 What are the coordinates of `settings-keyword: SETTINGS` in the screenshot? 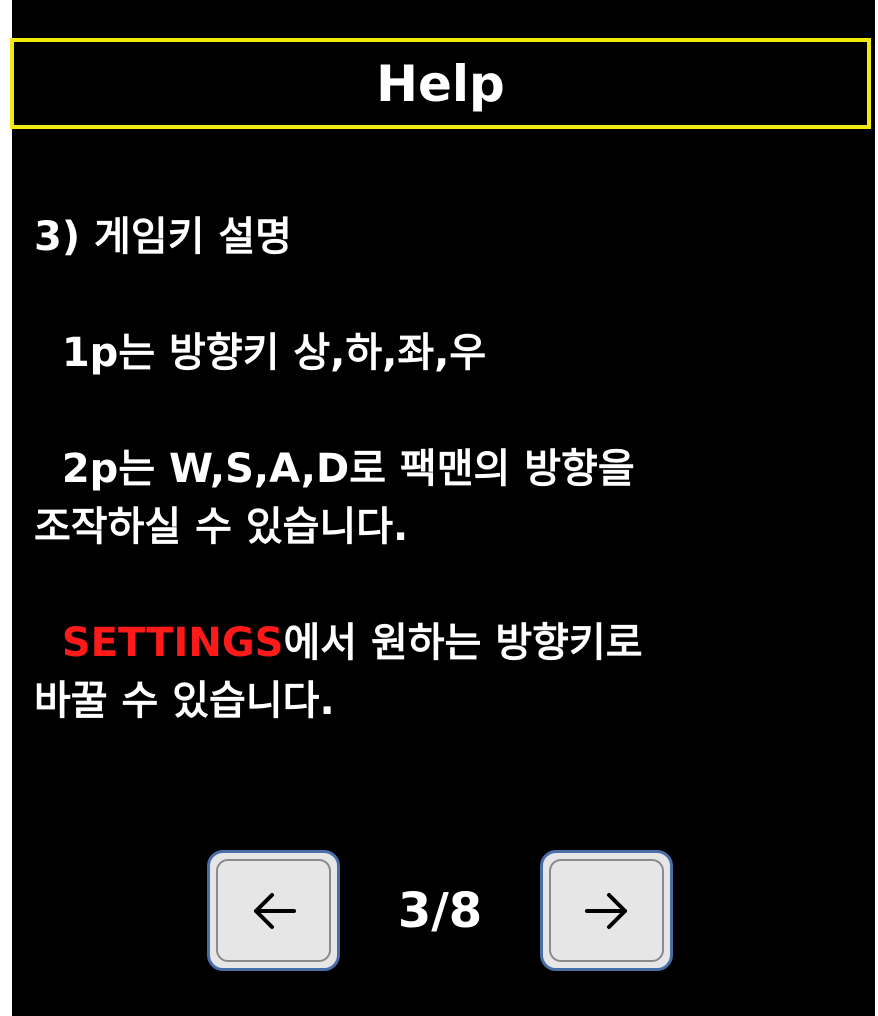 It's located at (172, 643).